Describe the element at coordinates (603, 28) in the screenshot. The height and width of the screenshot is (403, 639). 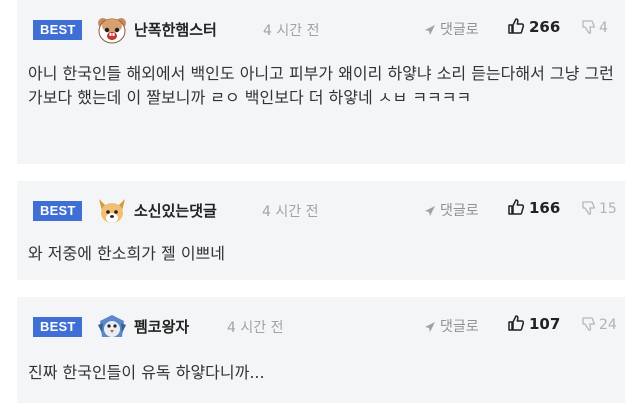
I see `dislike-count: 4` at that location.